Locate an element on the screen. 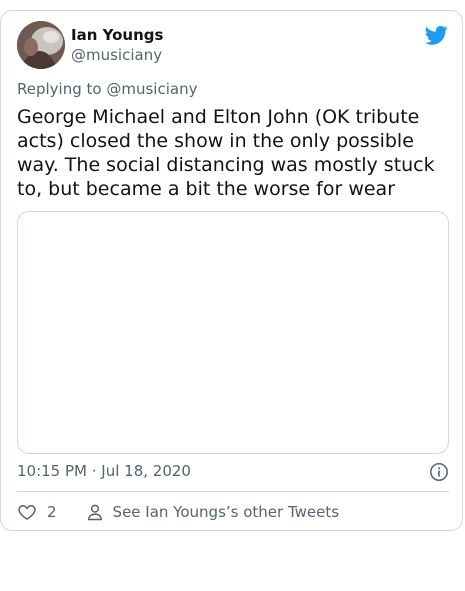  avatar is located at coordinates (41, 45).